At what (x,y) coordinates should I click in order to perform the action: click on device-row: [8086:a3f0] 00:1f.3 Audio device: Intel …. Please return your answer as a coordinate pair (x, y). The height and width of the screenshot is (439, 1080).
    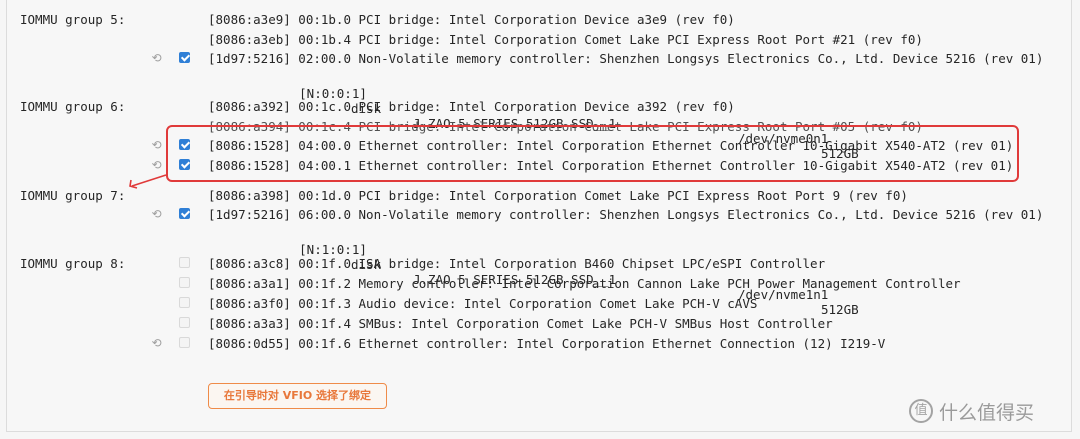
    Looking at the image, I should click on (539, 304).